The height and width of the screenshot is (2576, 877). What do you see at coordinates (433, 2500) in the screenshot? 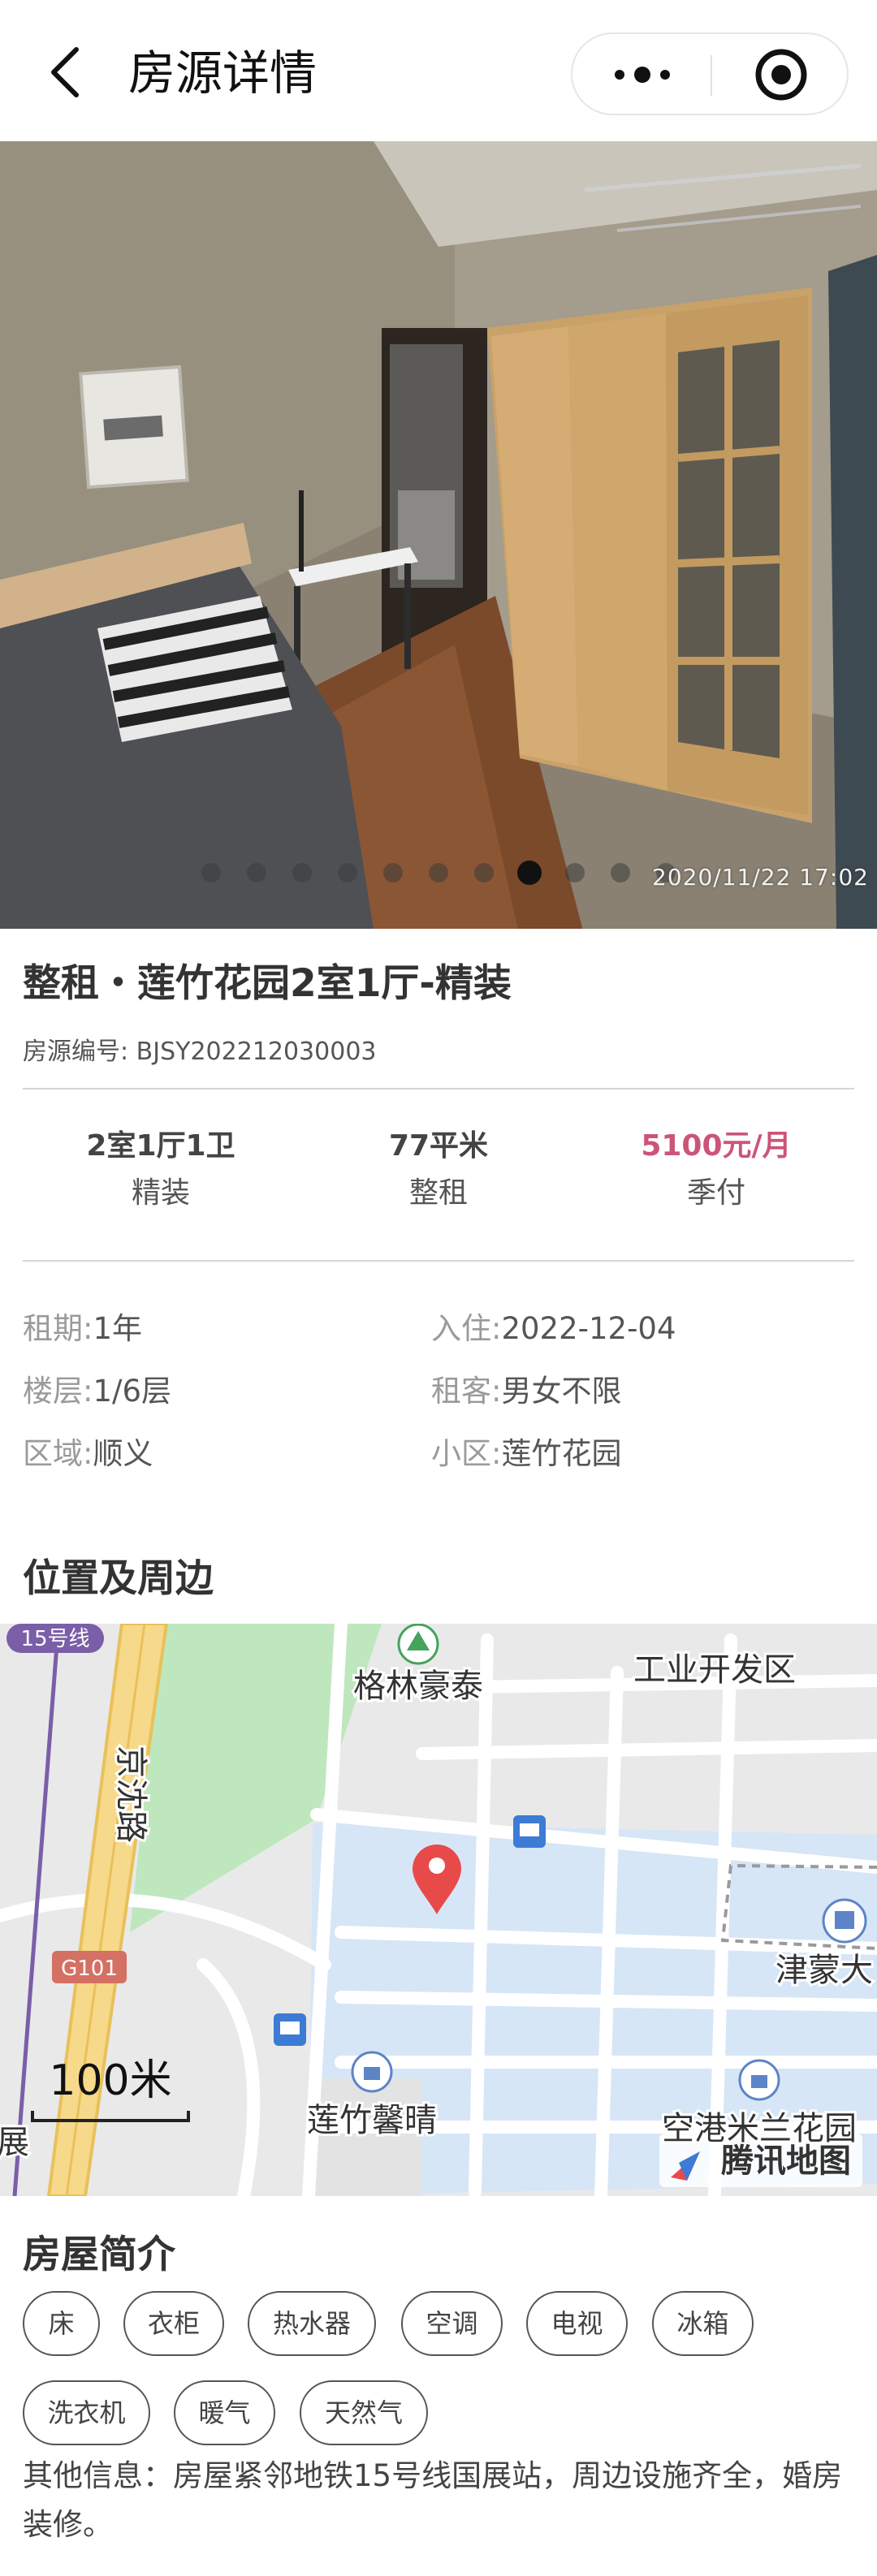
I see `other-info-text: 其他信息：房屋紧邻地铁15号线国展站，周边设施齐全，婚房装修。` at bounding box center [433, 2500].